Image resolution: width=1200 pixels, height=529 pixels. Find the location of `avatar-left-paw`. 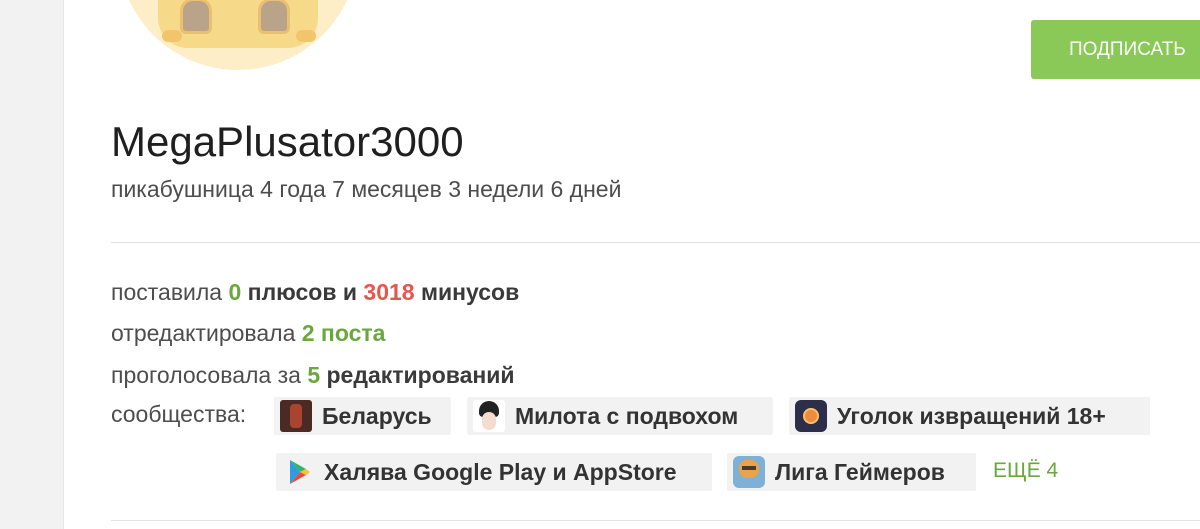

avatar-left-paw is located at coordinates (172, 36).